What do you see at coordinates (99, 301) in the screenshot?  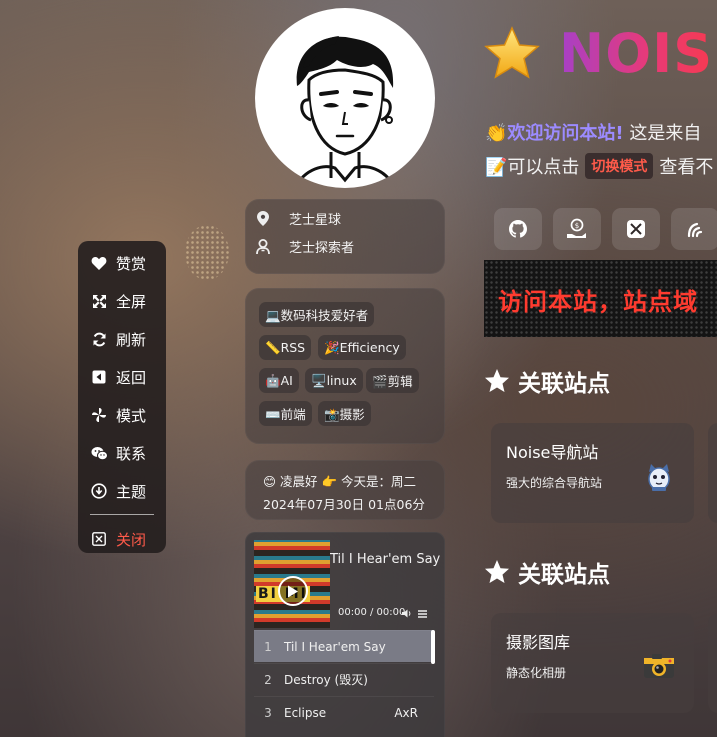 I see `fullscreen-icon` at bounding box center [99, 301].